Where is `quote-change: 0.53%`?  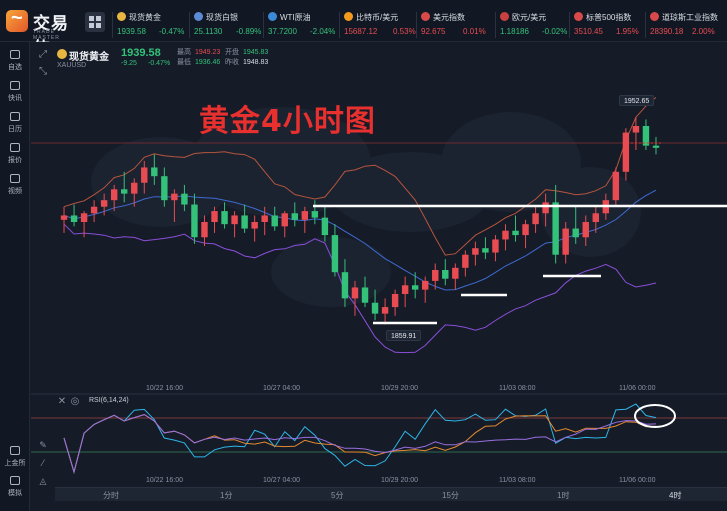
quote-change: 0.53% is located at coordinates (404, 31).